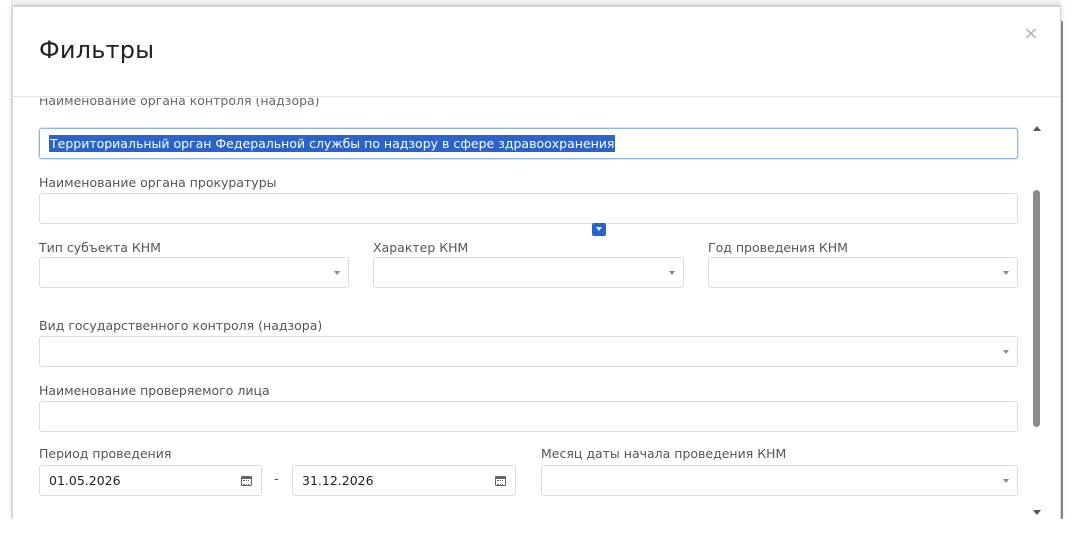  I want to click on knm-year-label: Год проведения КНМ, so click(778, 247).